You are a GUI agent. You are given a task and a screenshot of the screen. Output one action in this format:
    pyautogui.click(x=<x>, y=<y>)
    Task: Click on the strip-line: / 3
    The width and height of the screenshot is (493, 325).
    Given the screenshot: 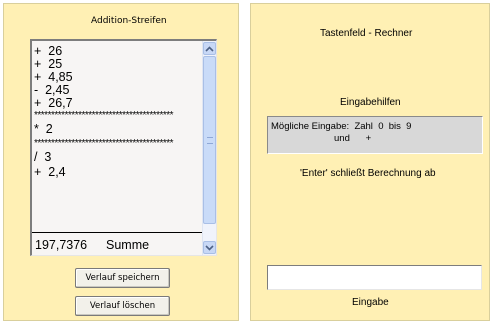 What is the action you would take?
    pyautogui.click(x=43, y=157)
    